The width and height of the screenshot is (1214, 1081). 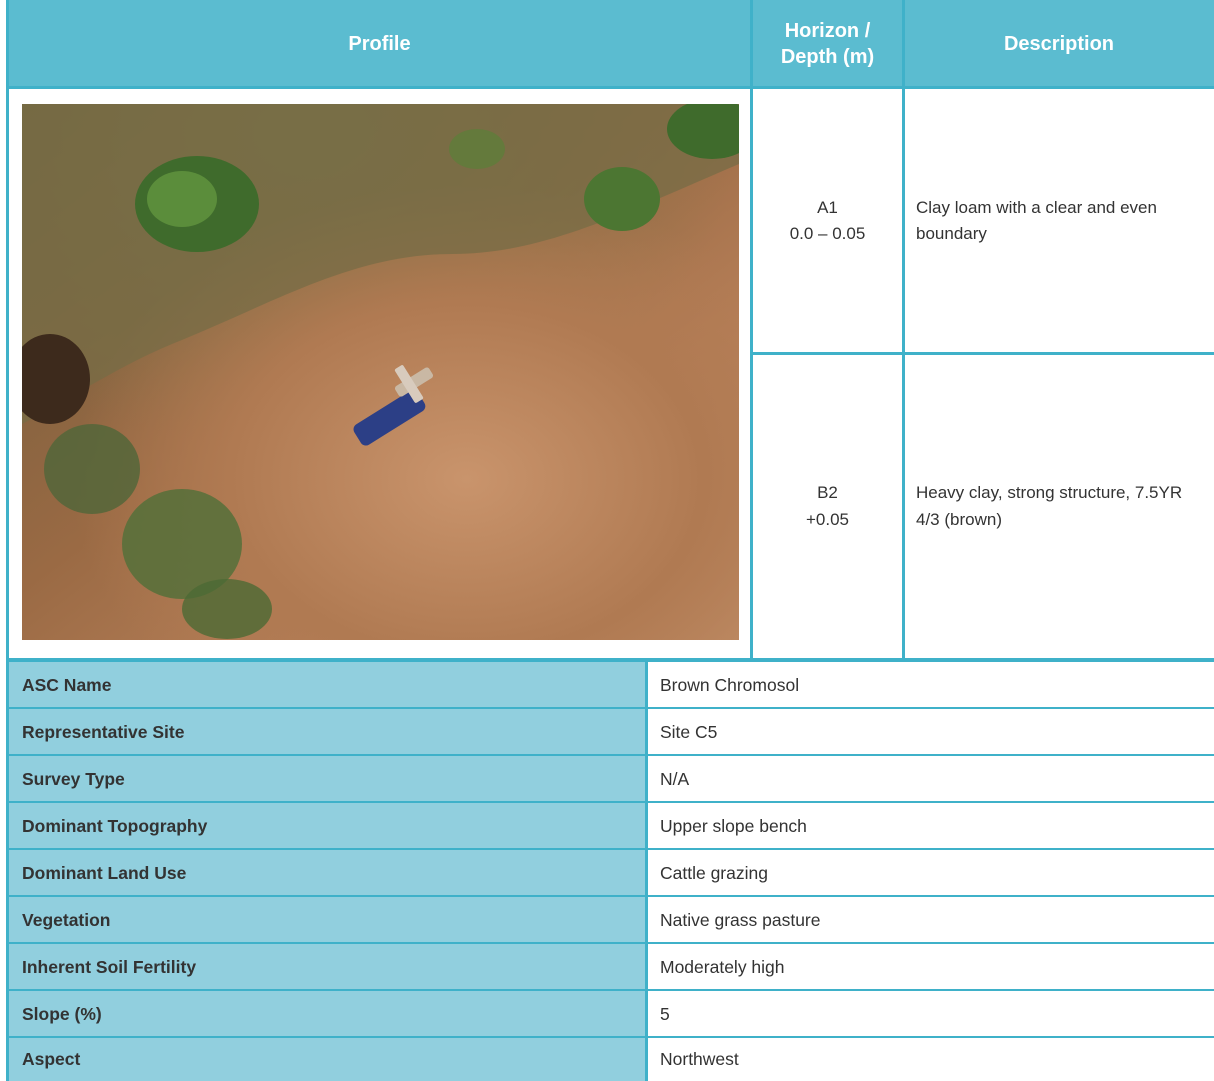 I want to click on attribute-label: Survey Type, so click(x=327, y=779).